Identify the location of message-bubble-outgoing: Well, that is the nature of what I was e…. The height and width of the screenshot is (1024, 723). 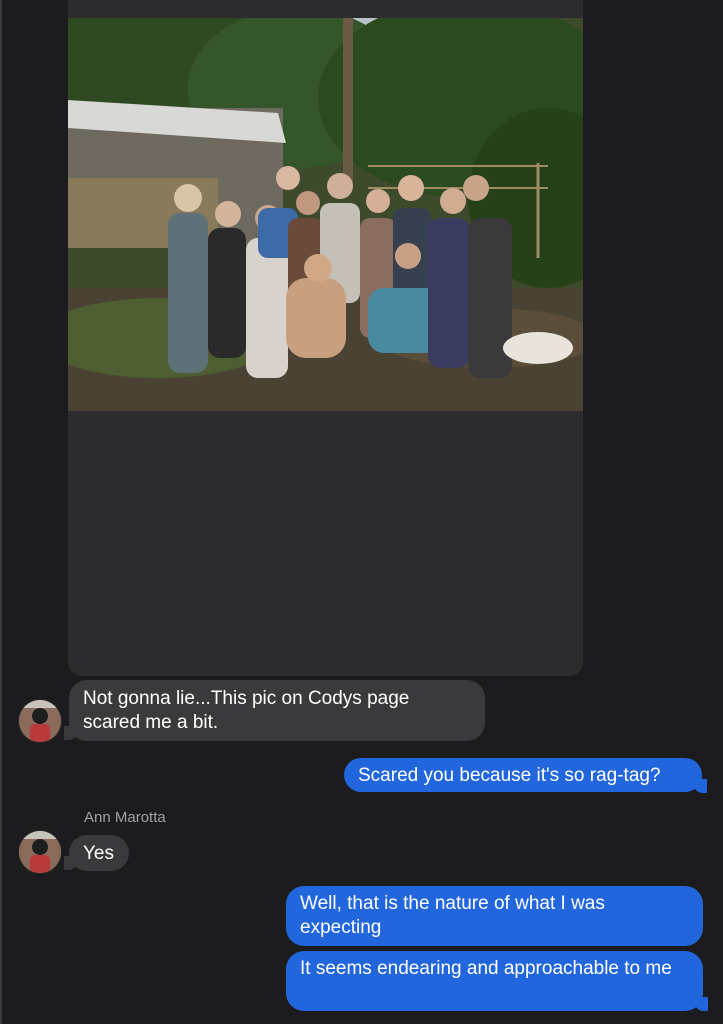
(494, 916).